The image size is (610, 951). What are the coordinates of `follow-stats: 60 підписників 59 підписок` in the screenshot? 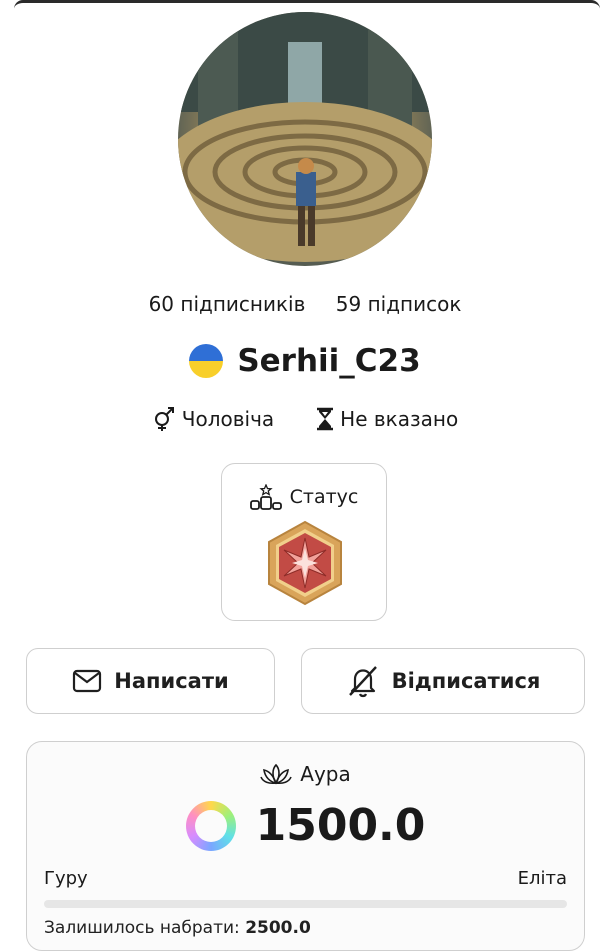 It's located at (305, 304).